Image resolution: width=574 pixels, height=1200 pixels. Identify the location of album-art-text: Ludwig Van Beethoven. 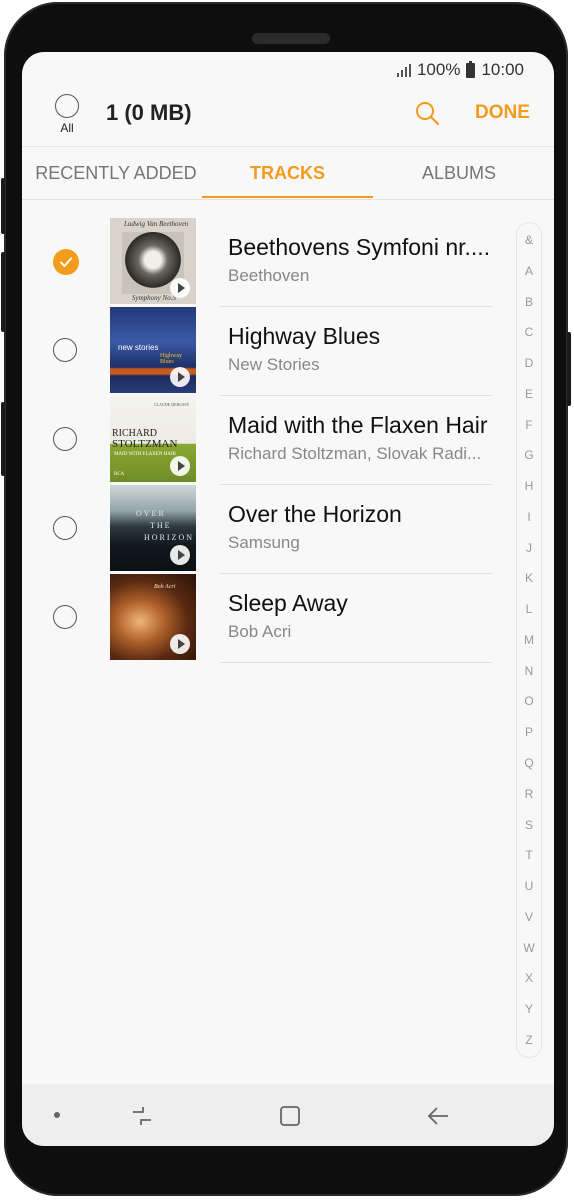
(156, 224).